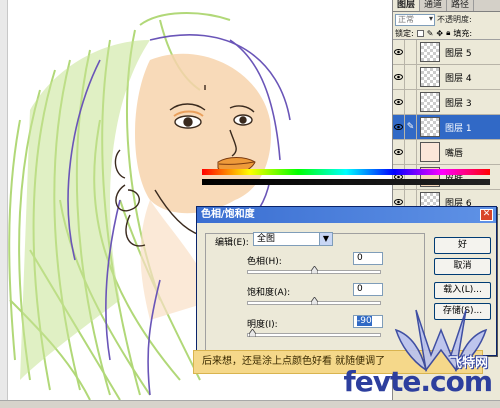 The height and width of the screenshot is (408, 500). I want to click on layer-row-lips: 嘴唇, so click(446, 152).